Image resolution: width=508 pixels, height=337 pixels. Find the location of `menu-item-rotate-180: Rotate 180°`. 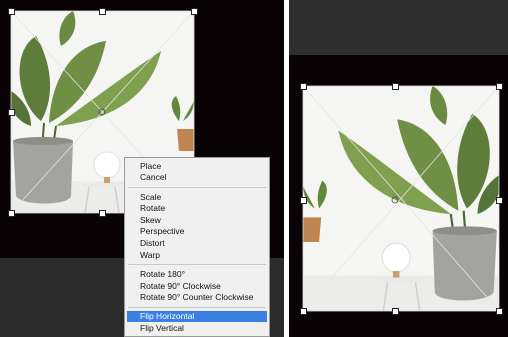

menu-item-rotate-180: Rotate 180° is located at coordinates (162, 274).